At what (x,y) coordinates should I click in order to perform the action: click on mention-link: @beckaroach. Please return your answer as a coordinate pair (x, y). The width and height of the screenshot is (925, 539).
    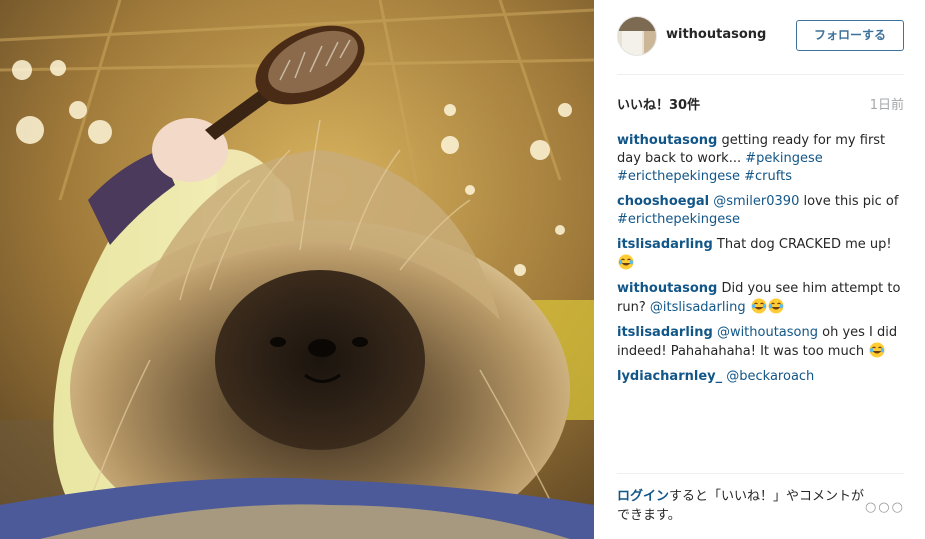
    Looking at the image, I should click on (770, 376).